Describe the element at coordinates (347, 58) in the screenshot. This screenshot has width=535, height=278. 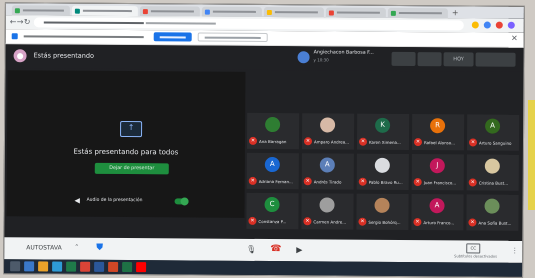
I see `pinned-participant: Angiechacon Barbosa F... y 10:30` at that location.